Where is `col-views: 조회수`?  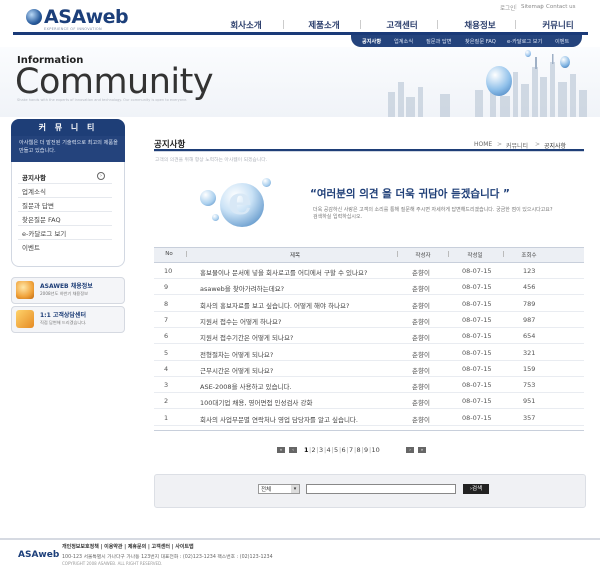 col-views: 조회수 is located at coordinates (529, 256).